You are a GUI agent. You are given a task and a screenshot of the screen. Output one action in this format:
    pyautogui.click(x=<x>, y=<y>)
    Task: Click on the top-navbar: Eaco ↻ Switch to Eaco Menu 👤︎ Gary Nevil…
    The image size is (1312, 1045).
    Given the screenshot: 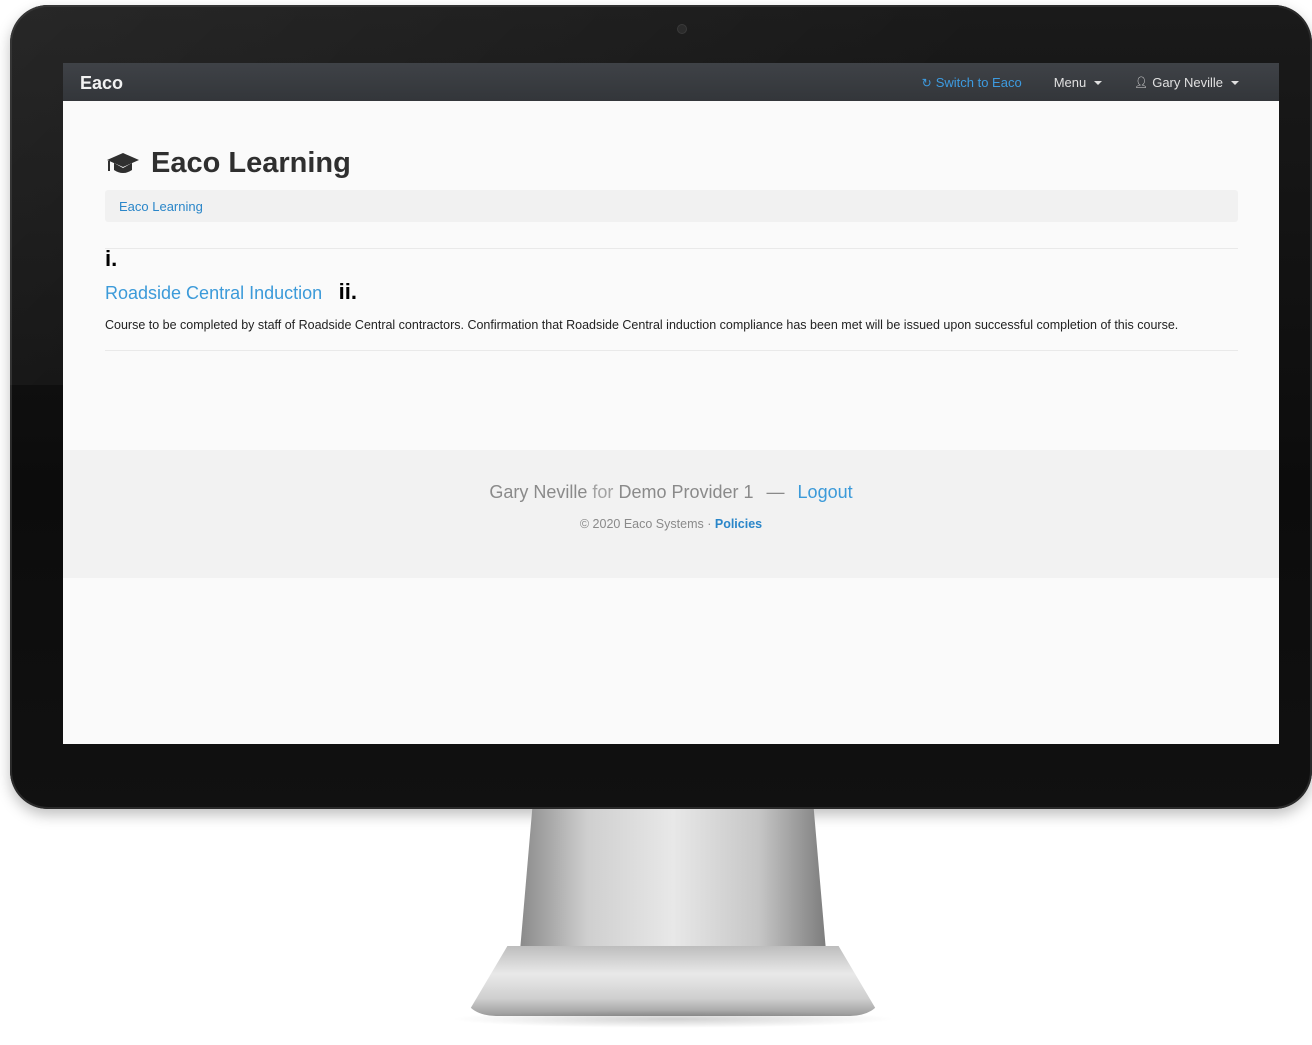 What is the action you would take?
    pyautogui.click(x=671, y=82)
    